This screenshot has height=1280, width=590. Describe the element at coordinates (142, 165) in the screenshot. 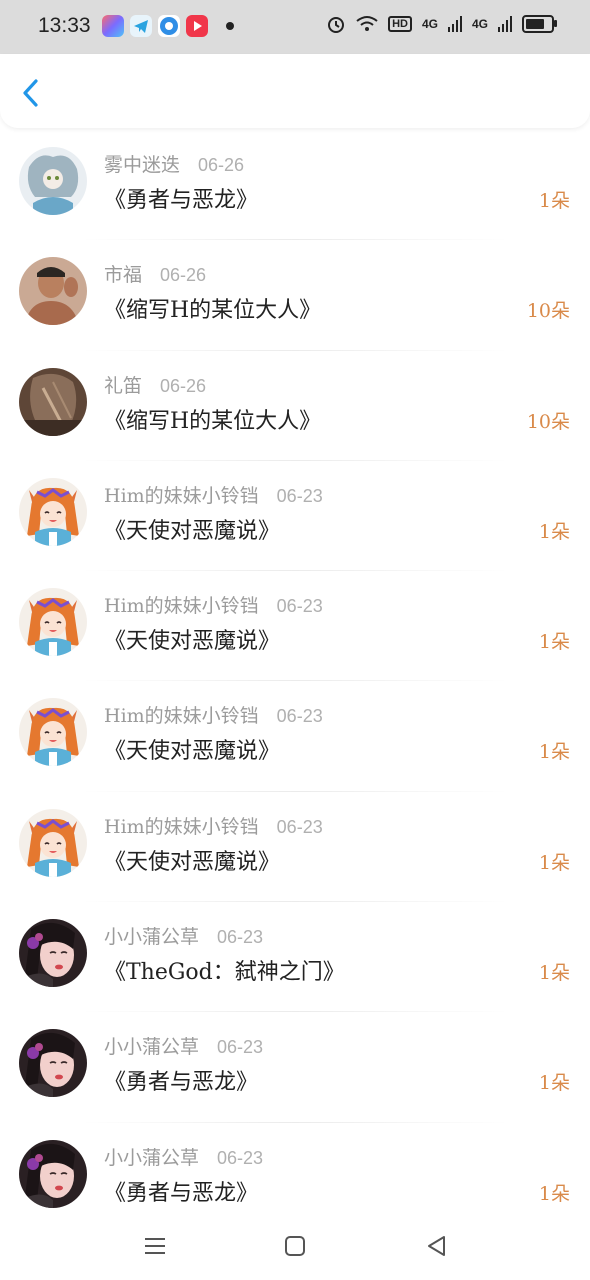

I see `user-name: 雾中迷迭` at that location.